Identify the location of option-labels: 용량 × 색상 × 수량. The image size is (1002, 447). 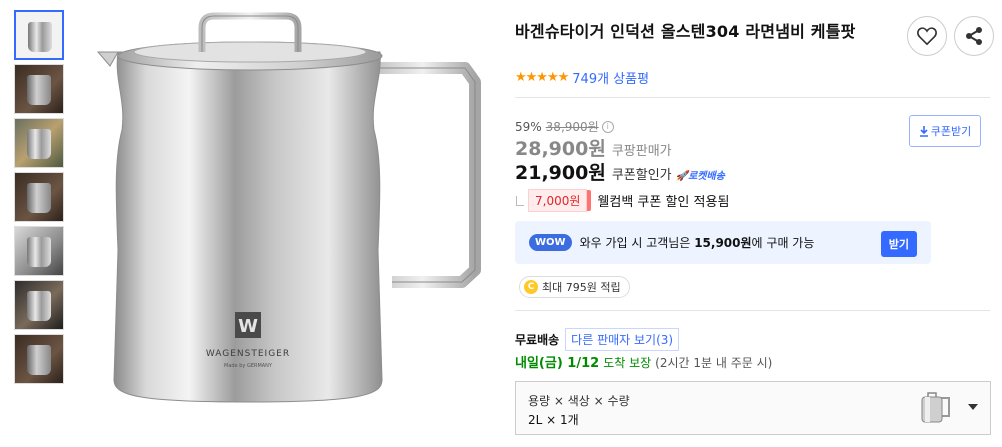
(579, 401).